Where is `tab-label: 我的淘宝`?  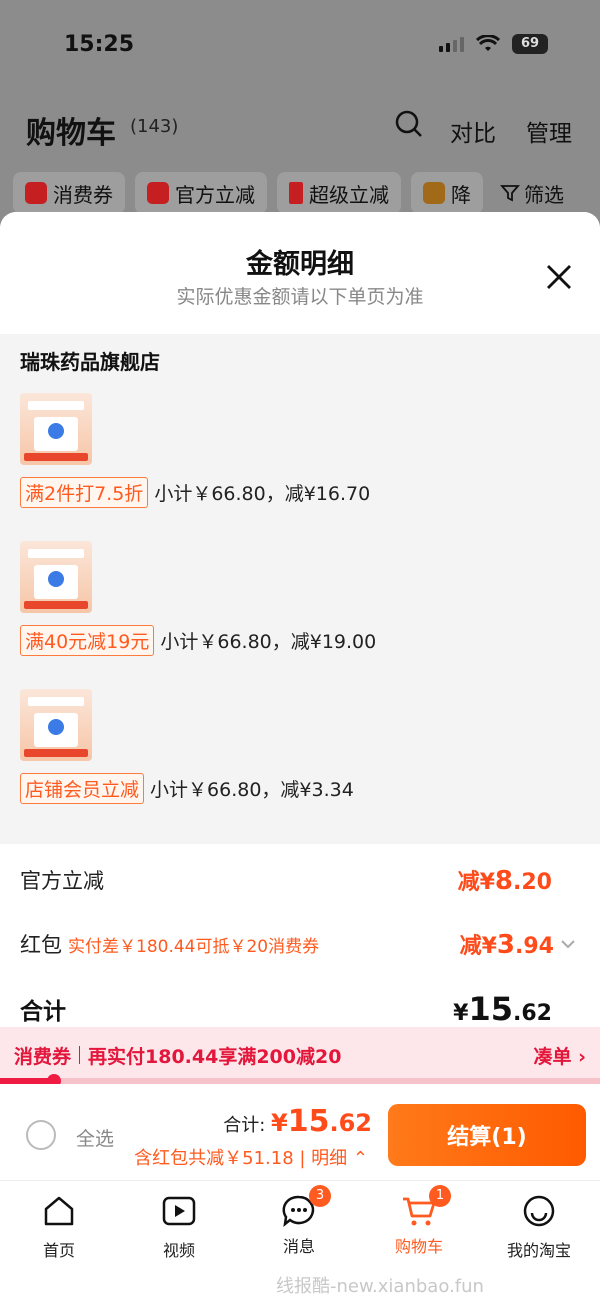
tab-label: 我的淘宝 is located at coordinates (538, 1250).